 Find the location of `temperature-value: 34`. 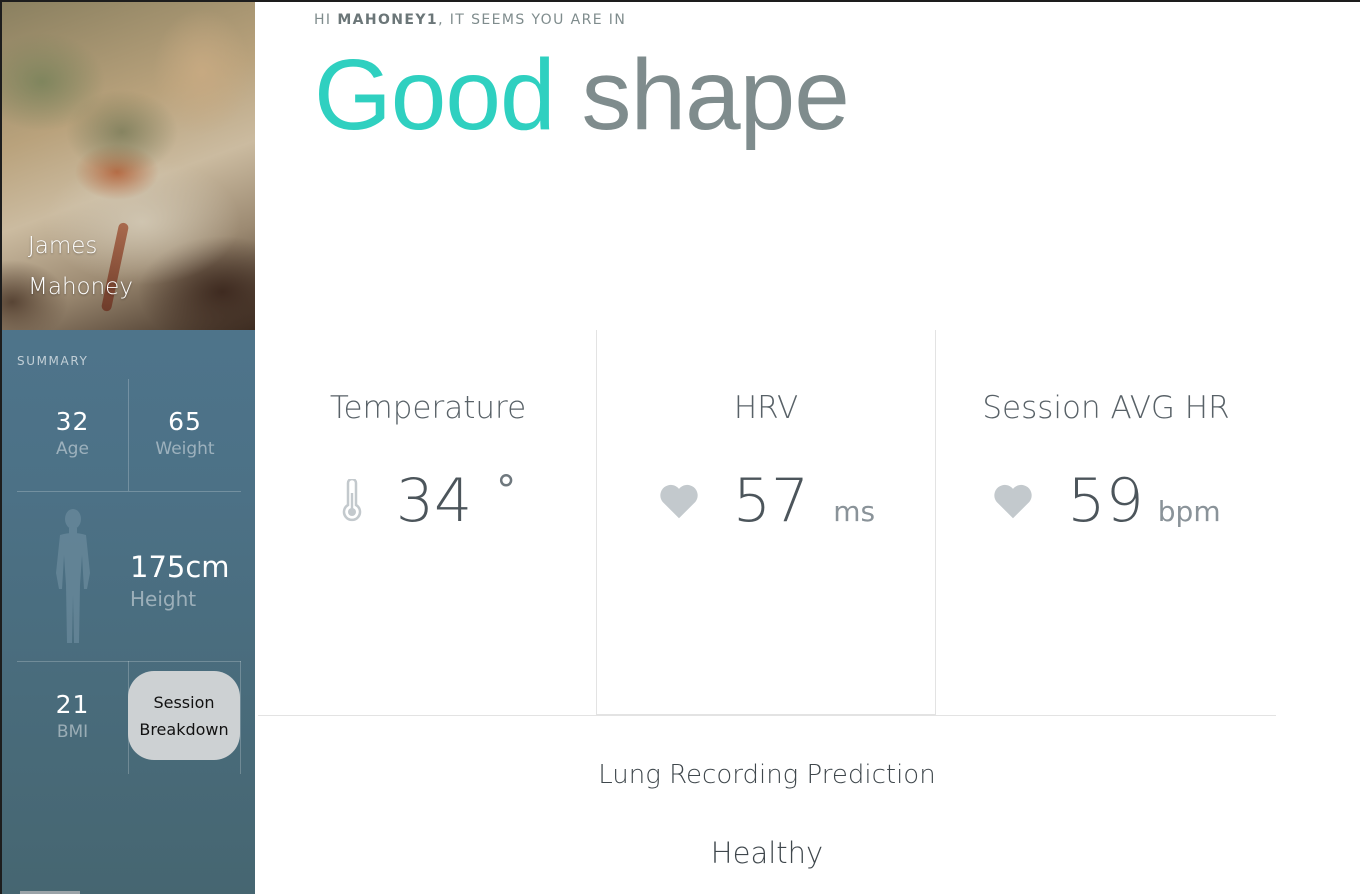

temperature-value: 34 is located at coordinates (434, 501).